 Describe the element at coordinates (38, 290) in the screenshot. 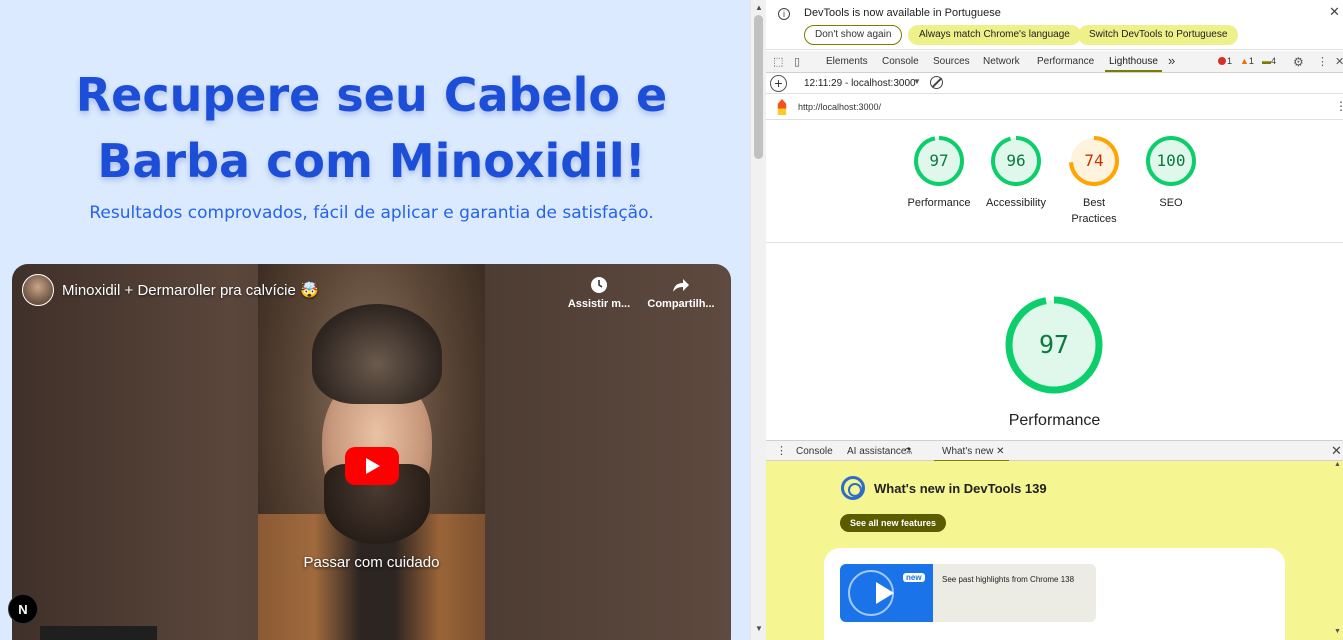

I see `channel-avatar` at that location.